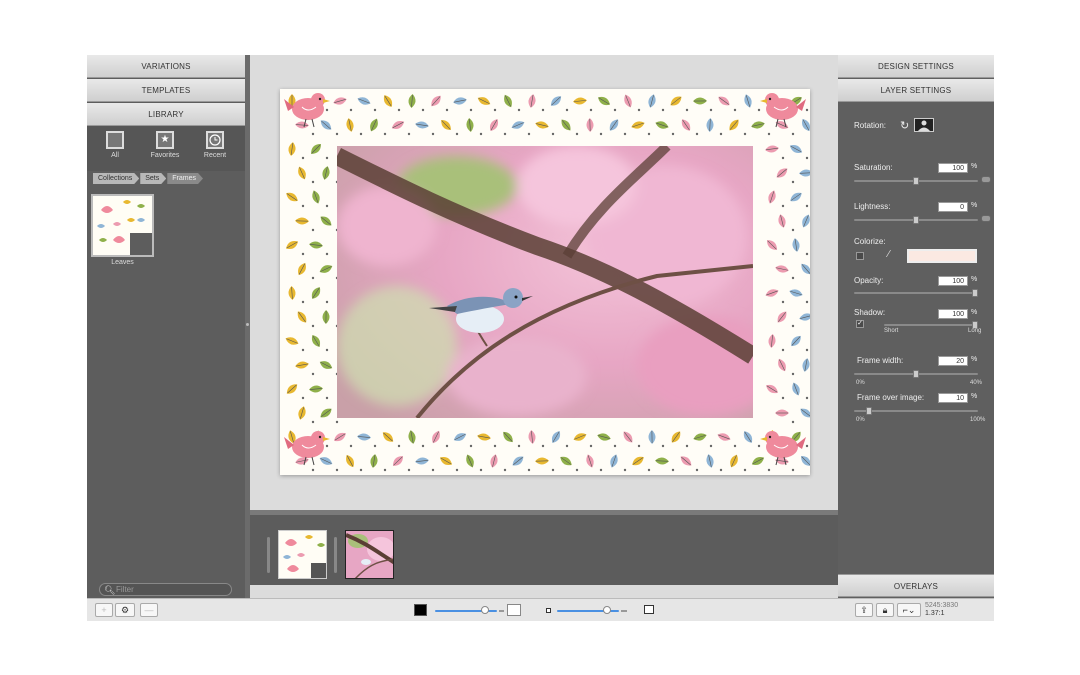 This screenshot has width=1080, height=675. What do you see at coordinates (649, 609) in the screenshot?
I see `zoom-in-icon` at bounding box center [649, 609].